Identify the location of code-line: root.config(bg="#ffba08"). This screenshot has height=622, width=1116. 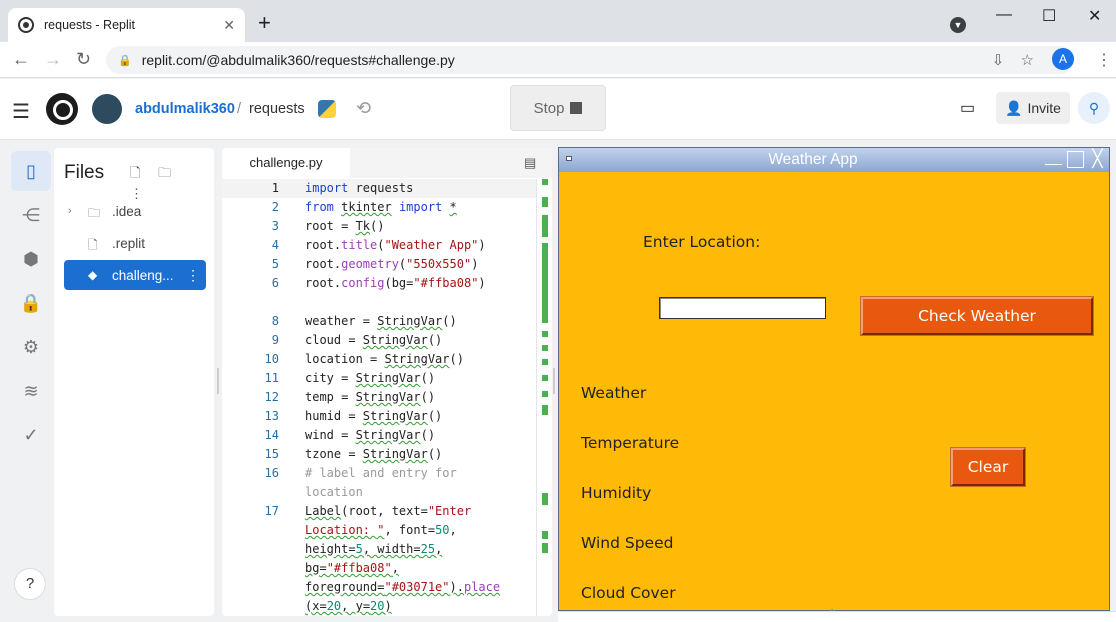
(395, 283).